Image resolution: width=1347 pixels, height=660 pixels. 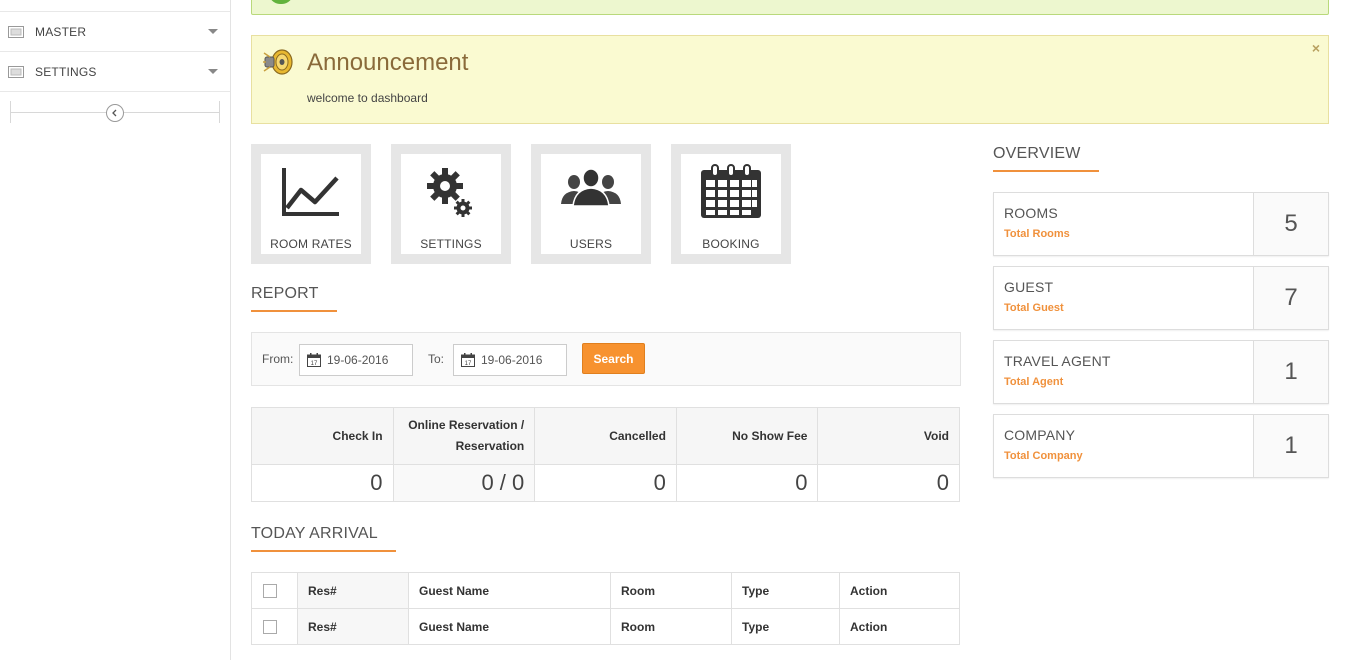 What do you see at coordinates (591, 192) in the screenshot?
I see `users-icon` at bounding box center [591, 192].